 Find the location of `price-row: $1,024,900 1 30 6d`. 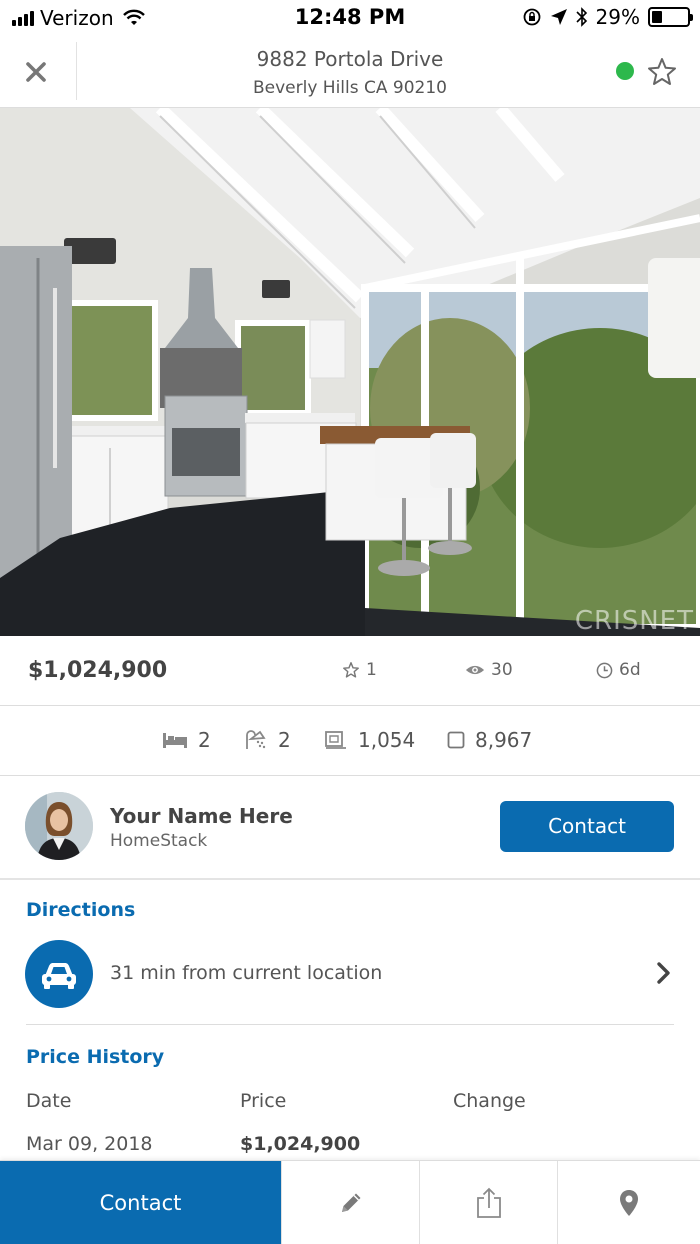

price-row: $1,024,900 1 30 6d is located at coordinates (350, 671).